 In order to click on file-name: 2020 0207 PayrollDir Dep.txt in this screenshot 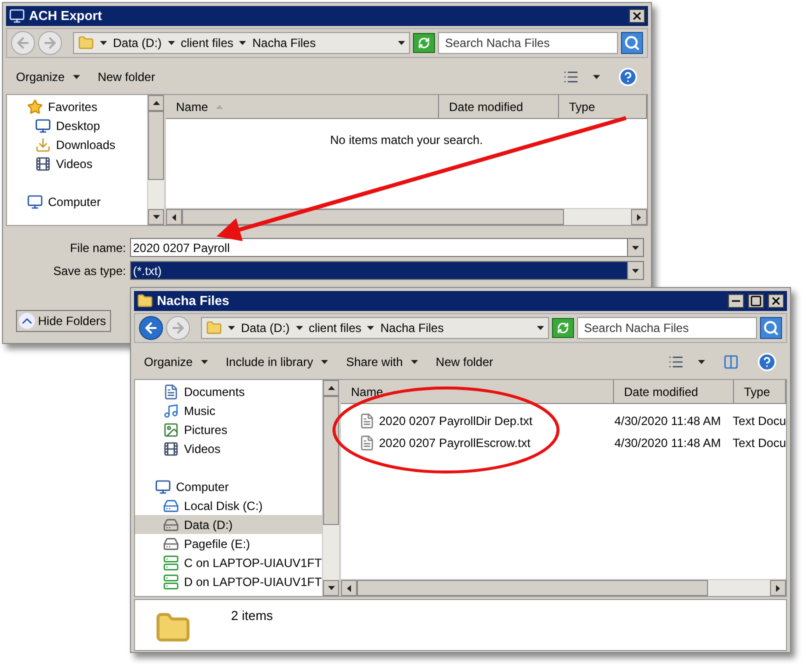, I will do `click(455, 421)`.